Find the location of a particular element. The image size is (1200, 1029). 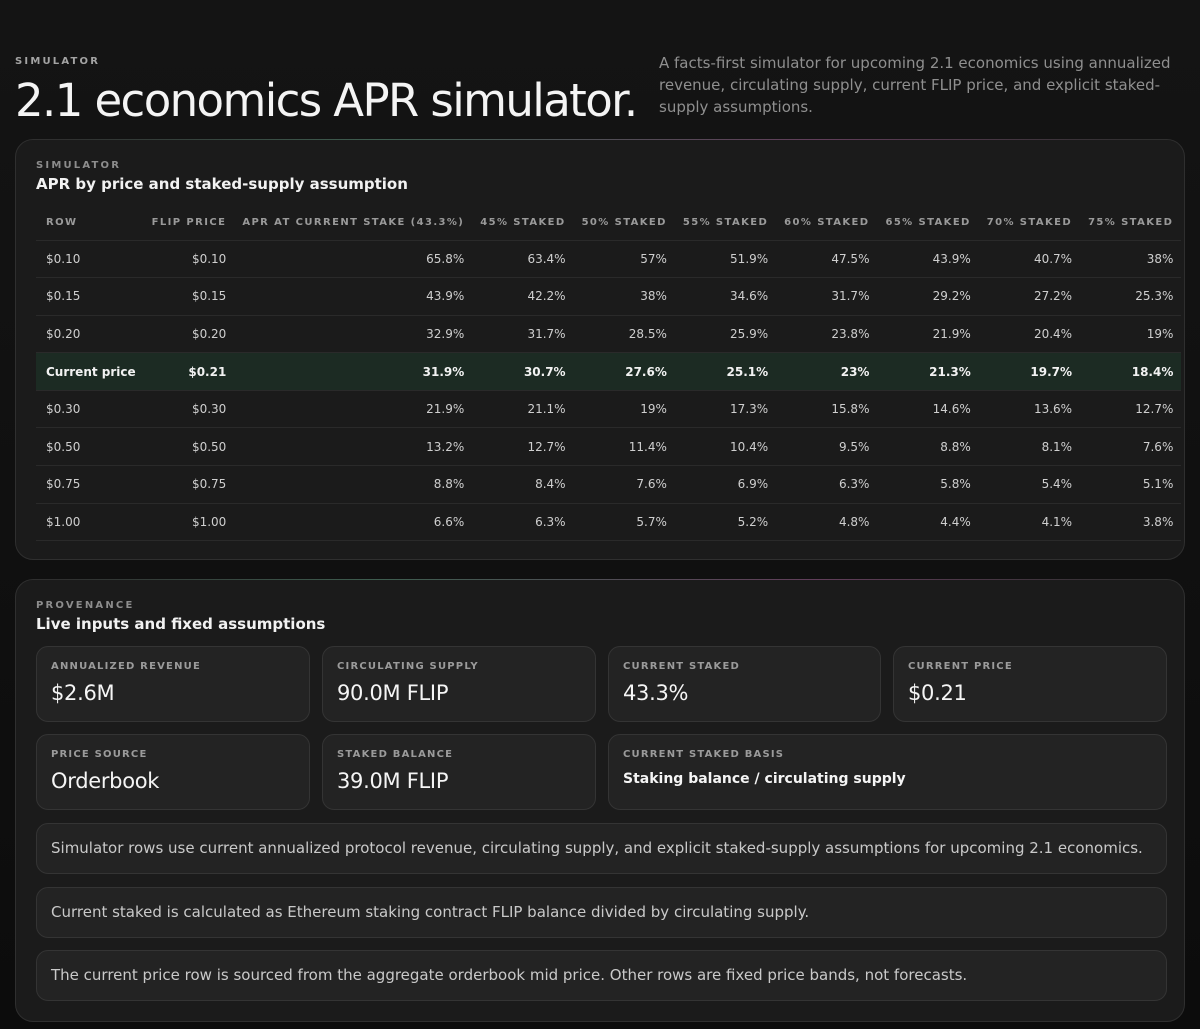

hero: SIMULATOR 2.1 economics APR simulator. is located at coordinates (335, 91).